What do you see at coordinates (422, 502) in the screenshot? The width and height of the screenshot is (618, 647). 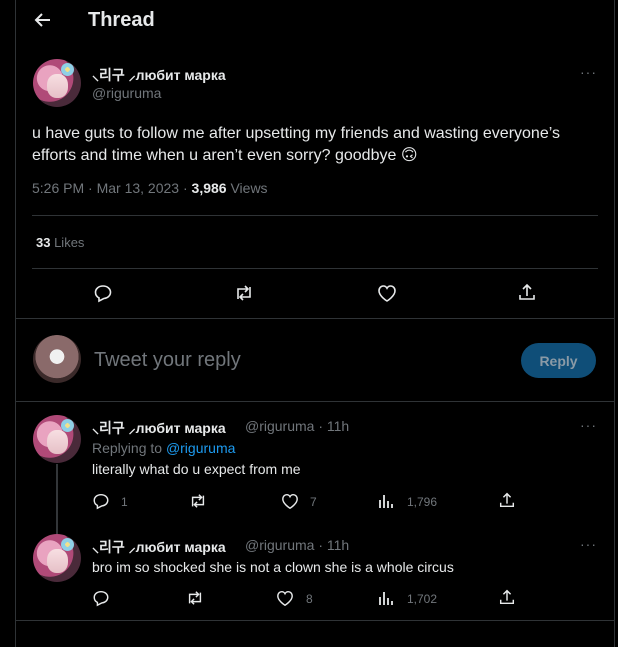 I see `views-count: 1,796` at bounding box center [422, 502].